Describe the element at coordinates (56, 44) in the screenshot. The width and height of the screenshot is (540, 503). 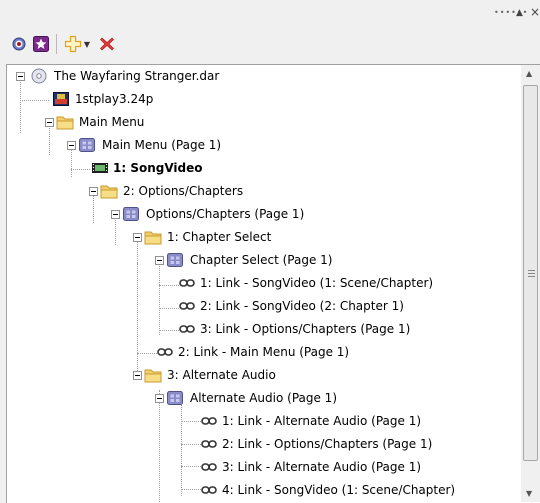
I see `toolbar-separator` at that location.